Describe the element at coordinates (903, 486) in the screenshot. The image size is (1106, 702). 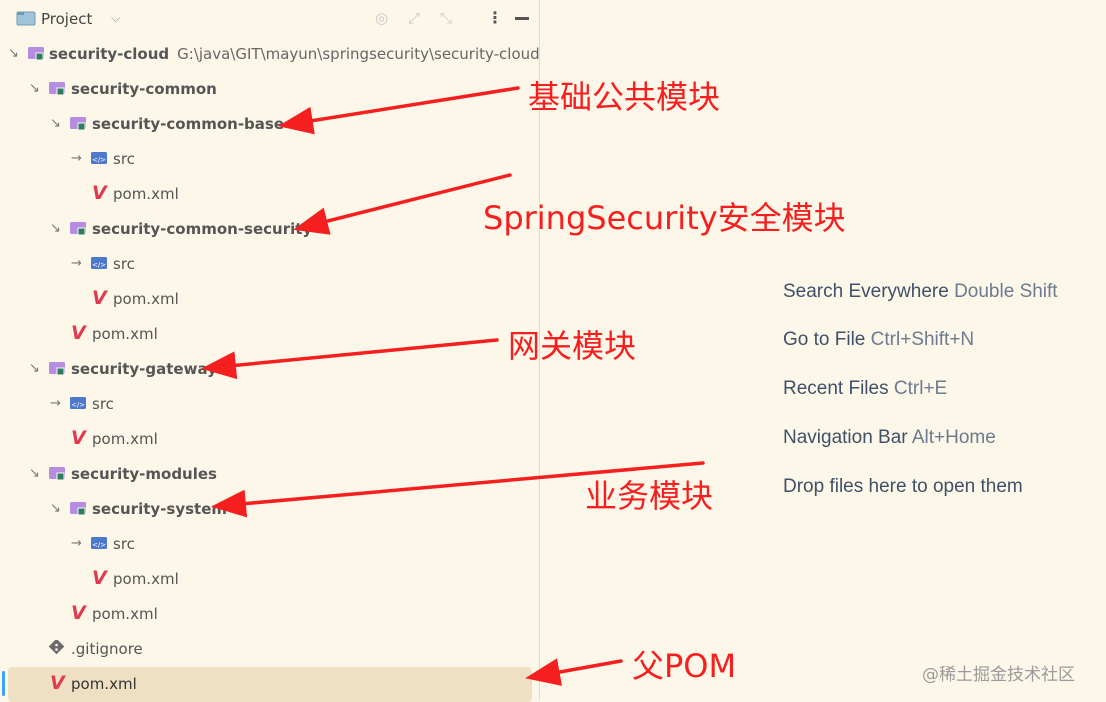
I see `hint-drop-files: Drop files here to open them` at that location.